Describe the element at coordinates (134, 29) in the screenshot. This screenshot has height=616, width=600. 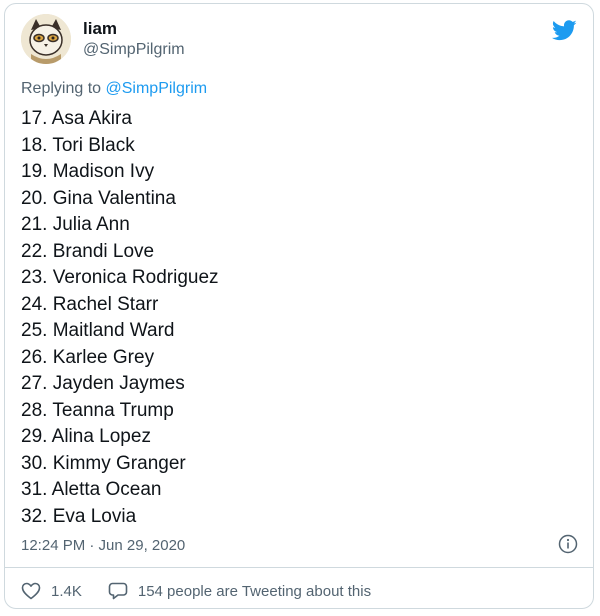
I see `author-display-name: liam` at that location.